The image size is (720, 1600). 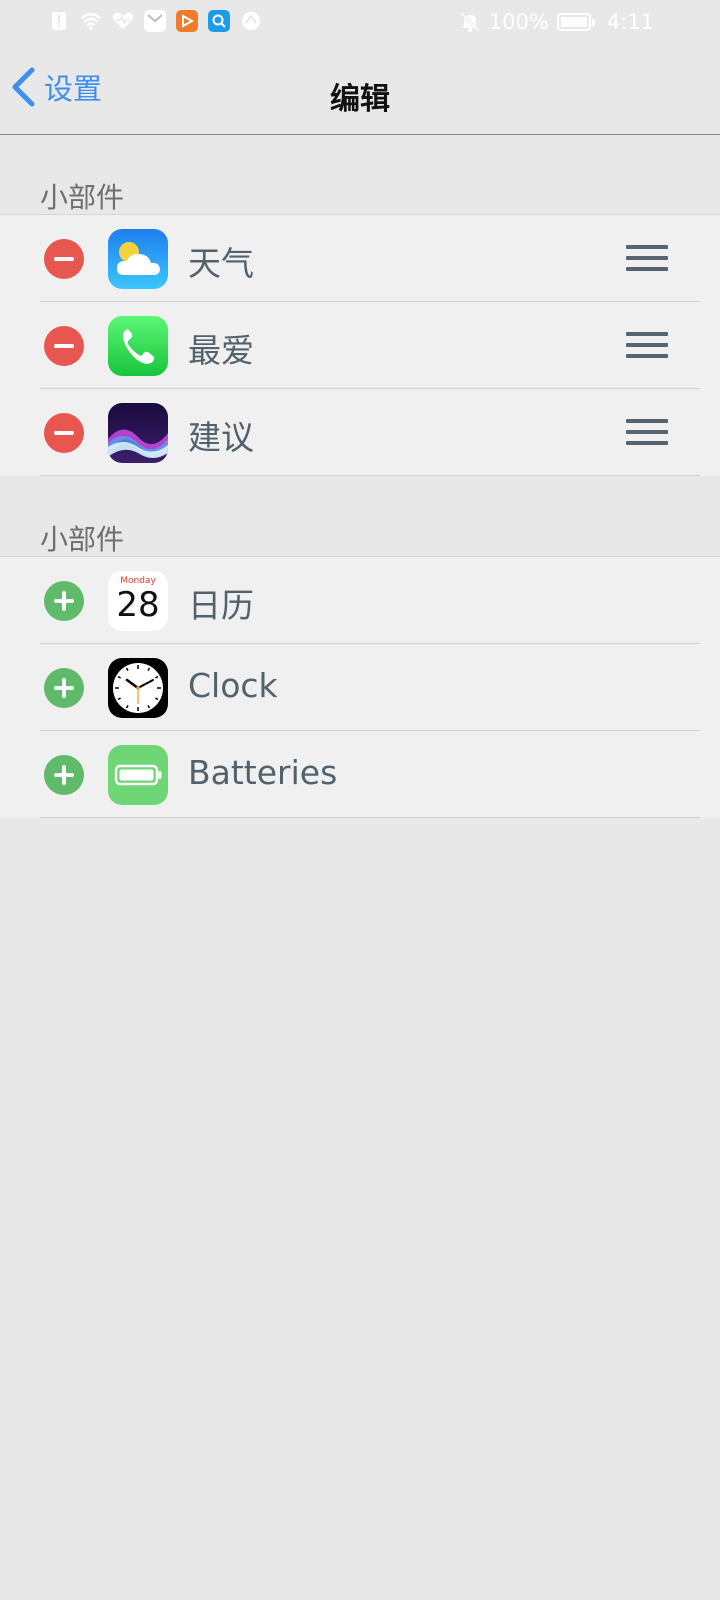 I want to click on mute-bell-icon, so click(x=470, y=22).